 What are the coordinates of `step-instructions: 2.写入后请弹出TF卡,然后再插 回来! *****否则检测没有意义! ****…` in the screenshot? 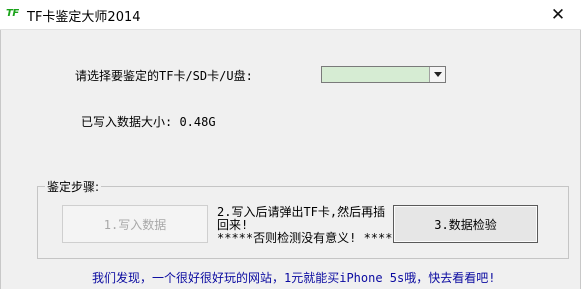 It's located at (308, 225).